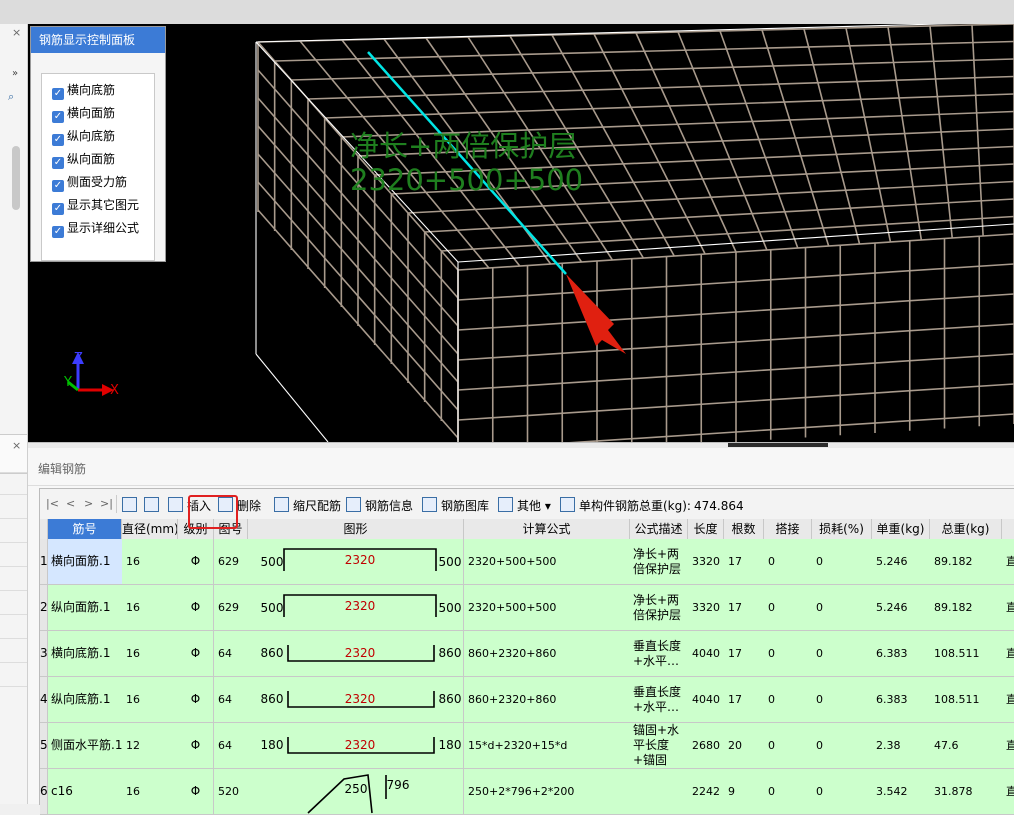 This screenshot has height=815, width=1014. Describe the element at coordinates (44, 529) in the screenshot. I see `column-header` at that location.